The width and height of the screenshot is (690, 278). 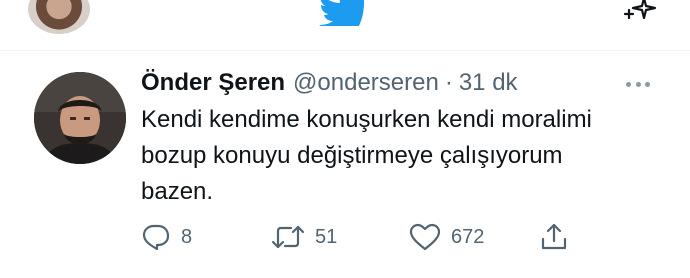 I want to click on tweet-text-line: bazen., so click(x=177, y=191).